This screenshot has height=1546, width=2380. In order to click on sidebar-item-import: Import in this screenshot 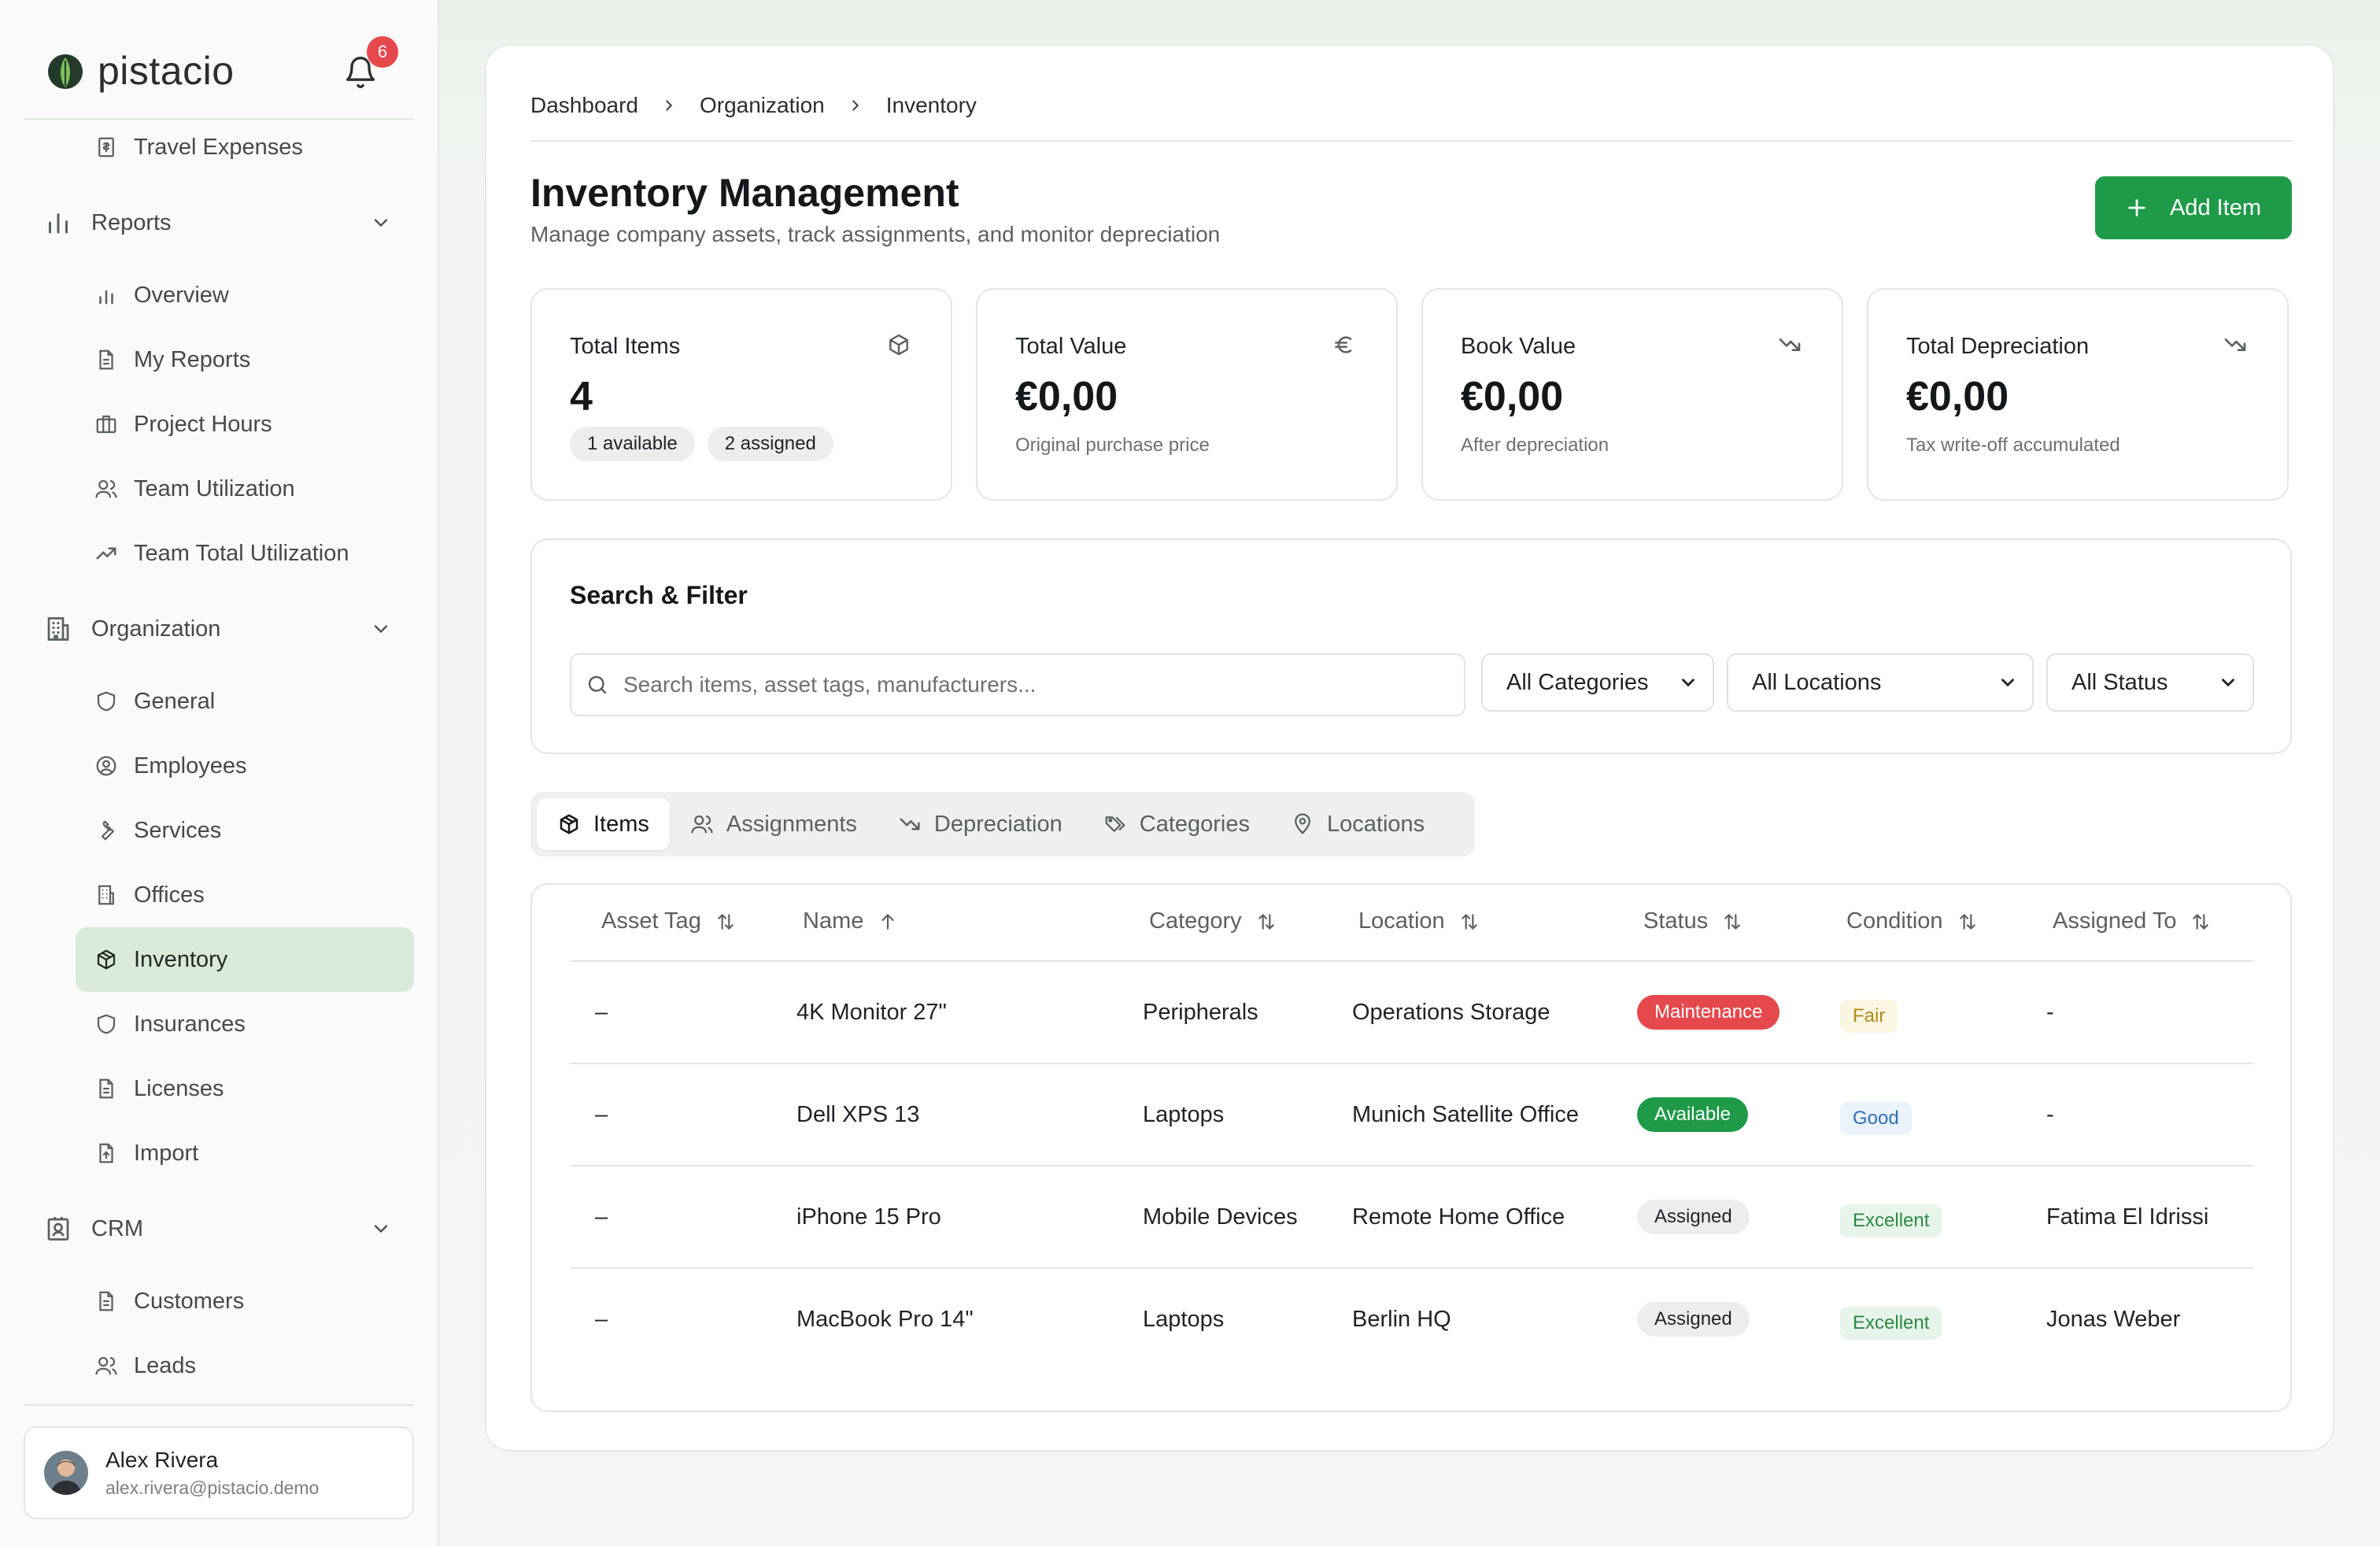, I will do `click(245, 1153)`.